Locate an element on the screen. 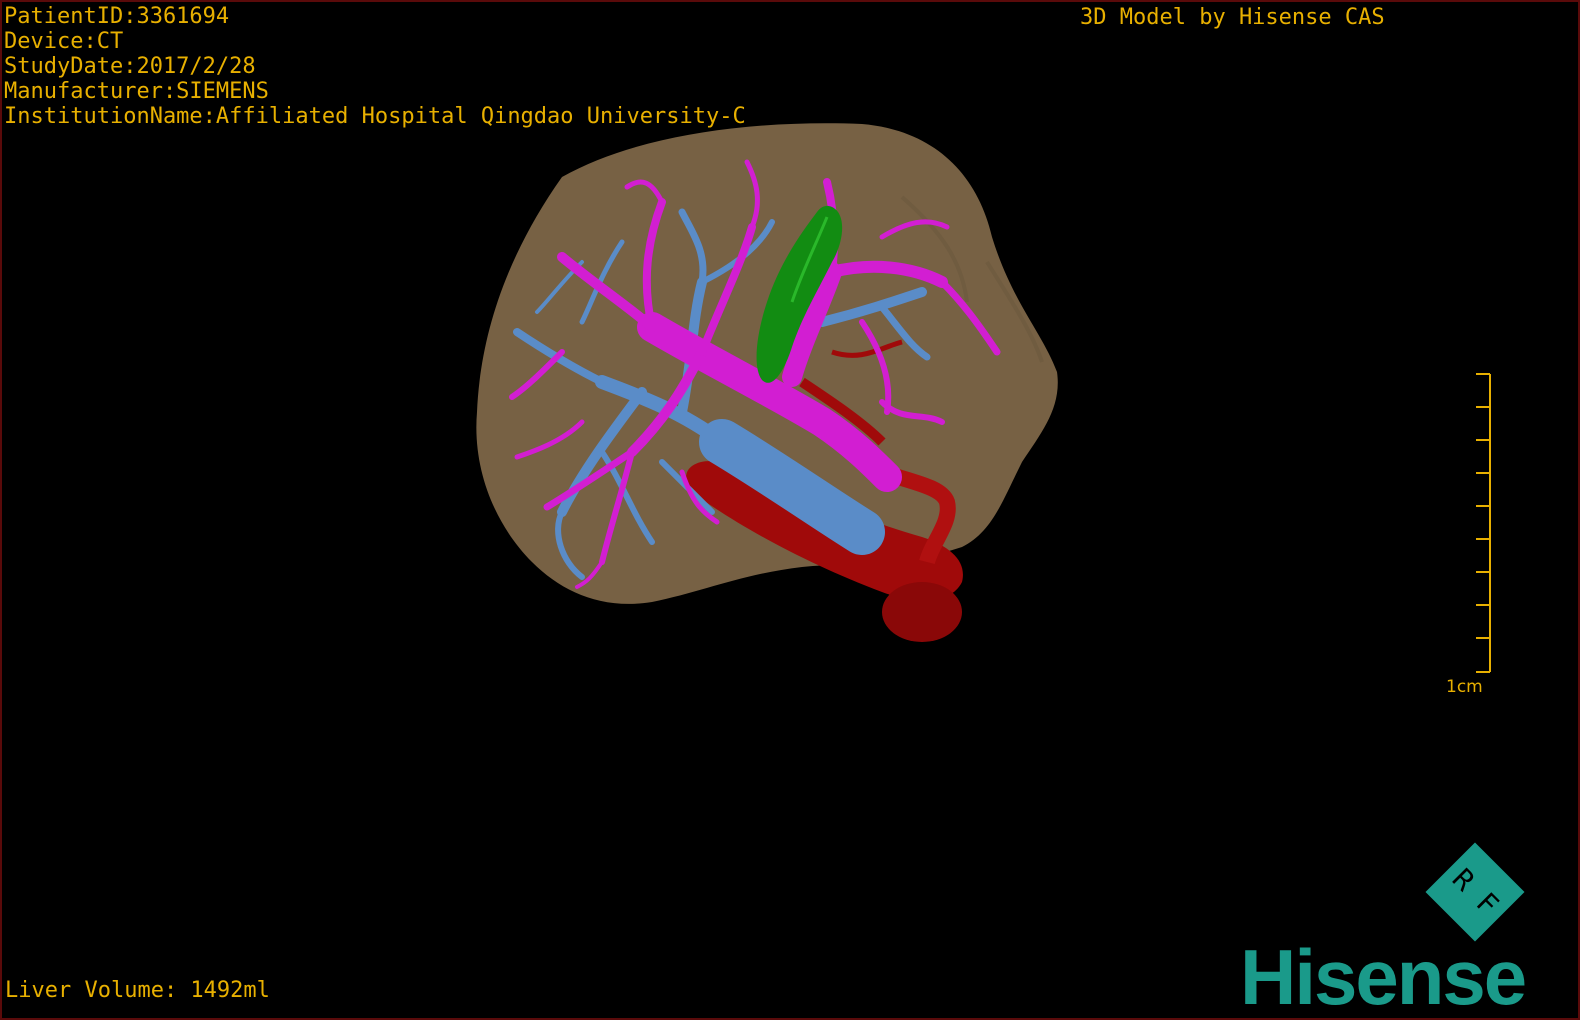  model-credit: 3D Model by Hisense CAS is located at coordinates (1232, 17).